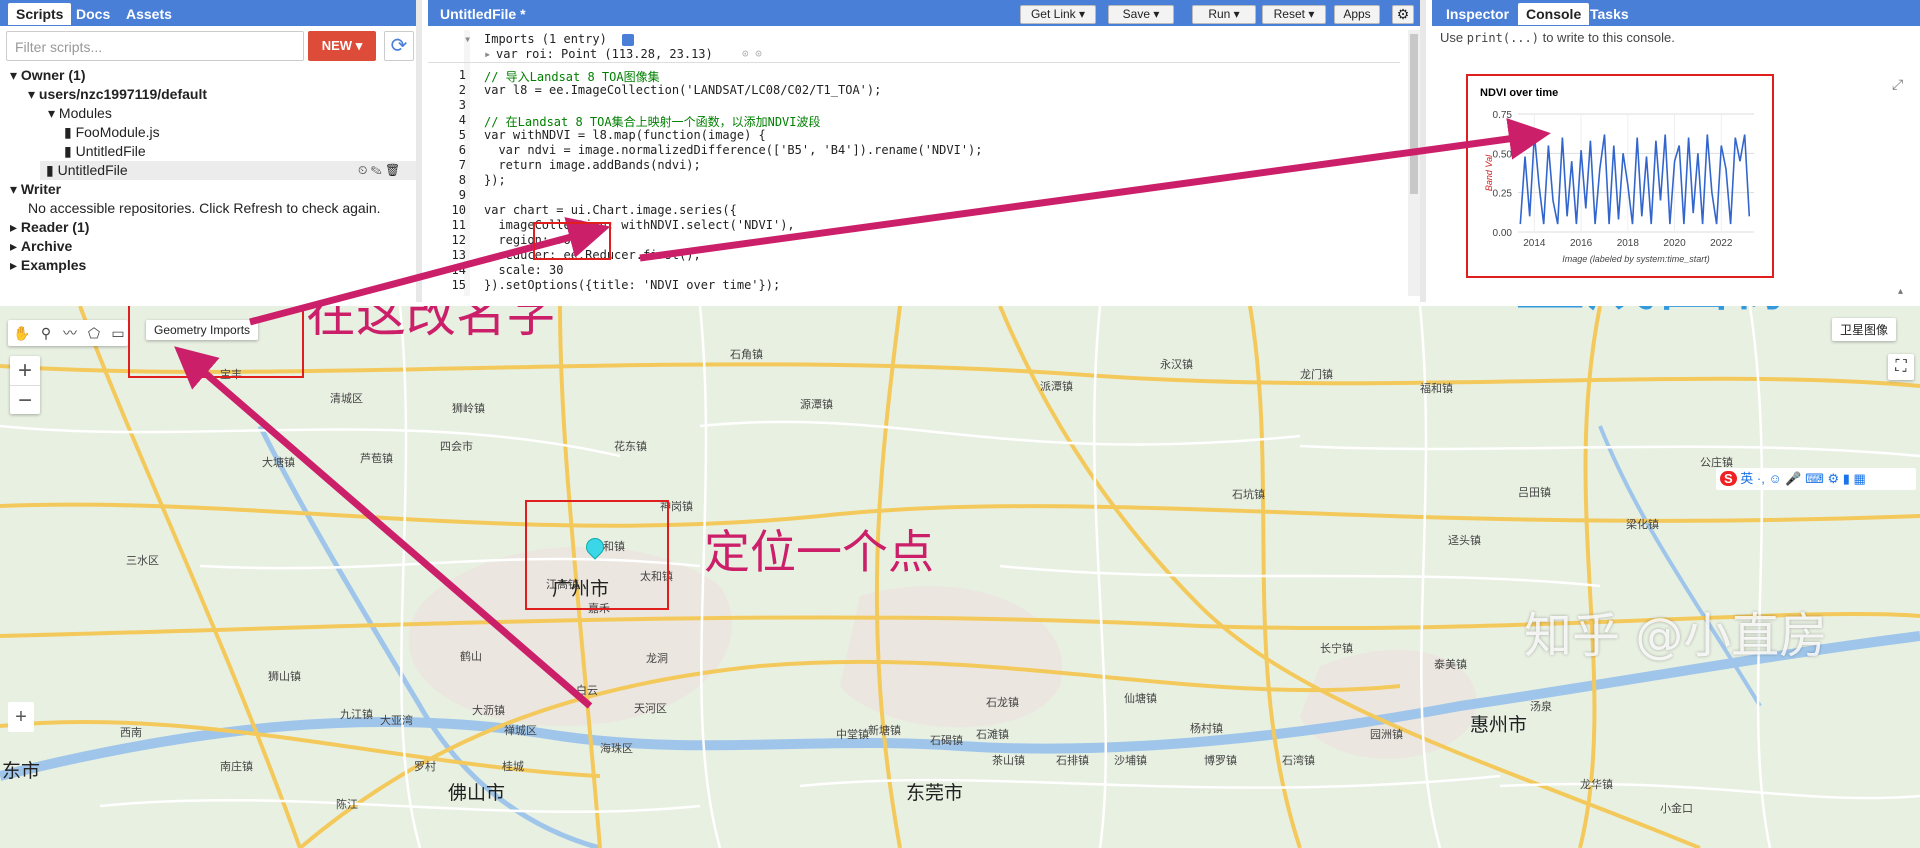 This screenshot has height=848, width=1920. What do you see at coordinates (752, 53) in the screenshot?
I see `roi-actions: ⊙ ⊙` at bounding box center [752, 53].